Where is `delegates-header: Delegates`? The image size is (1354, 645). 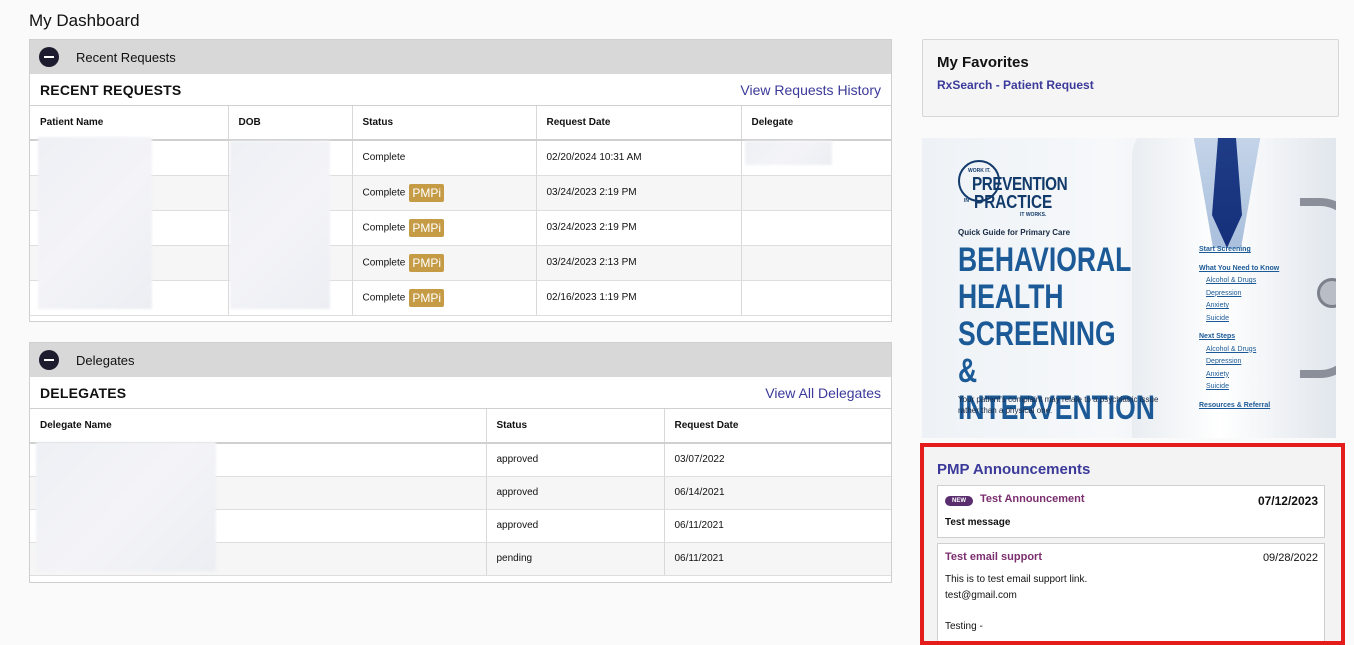 delegates-header: Delegates is located at coordinates (460, 360).